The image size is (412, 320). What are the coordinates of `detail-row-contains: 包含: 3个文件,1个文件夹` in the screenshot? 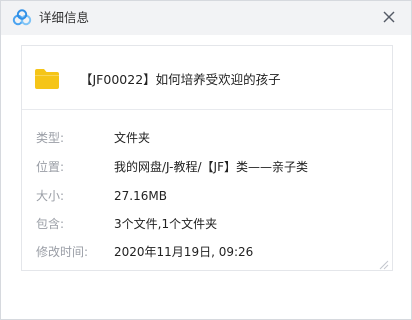 It's located at (207, 224).